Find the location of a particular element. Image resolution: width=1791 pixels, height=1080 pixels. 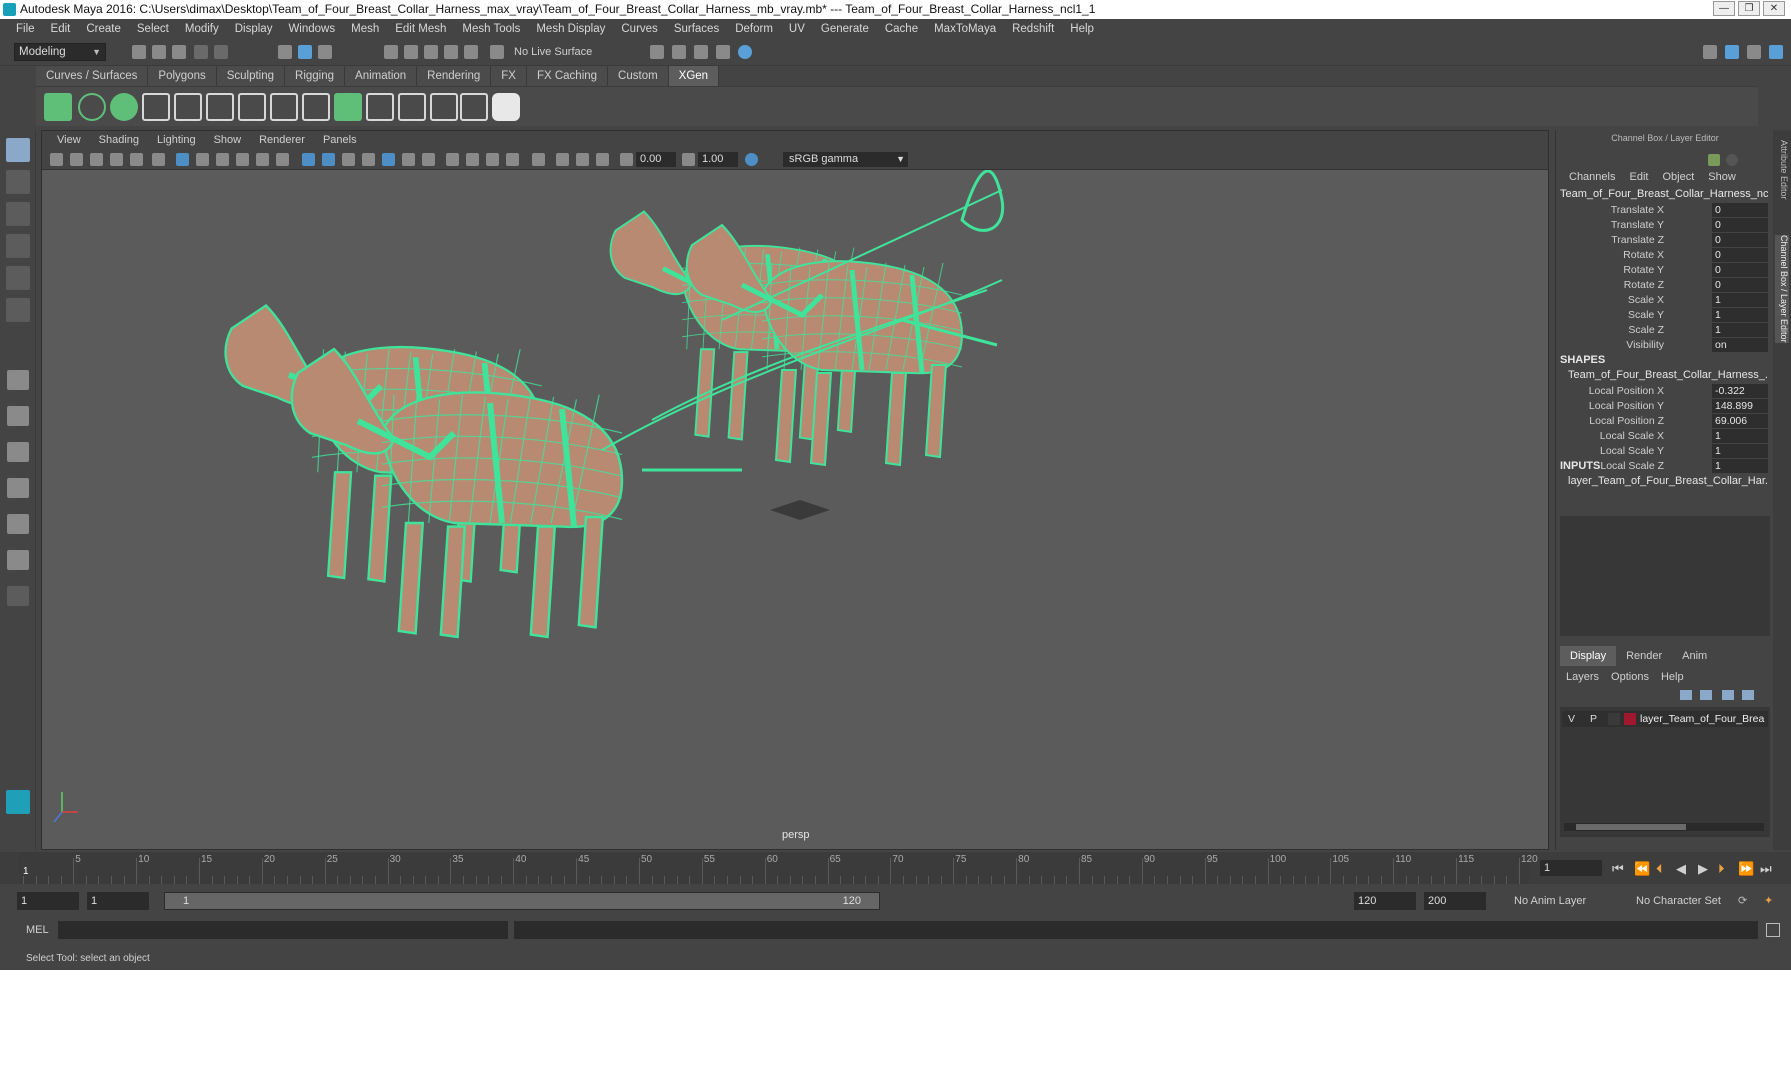

menu-generate: Generate is located at coordinates (845, 29).